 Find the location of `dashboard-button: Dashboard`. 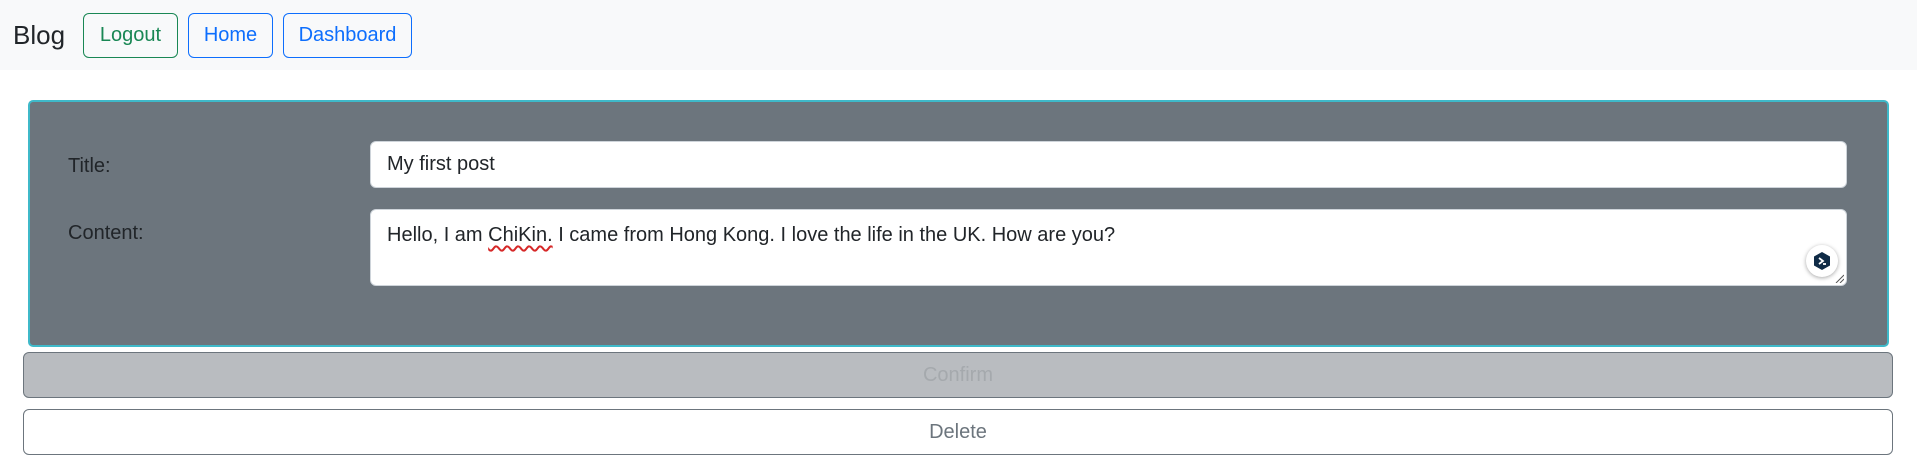

dashboard-button: Dashboard is located at coordinates (347, 35).